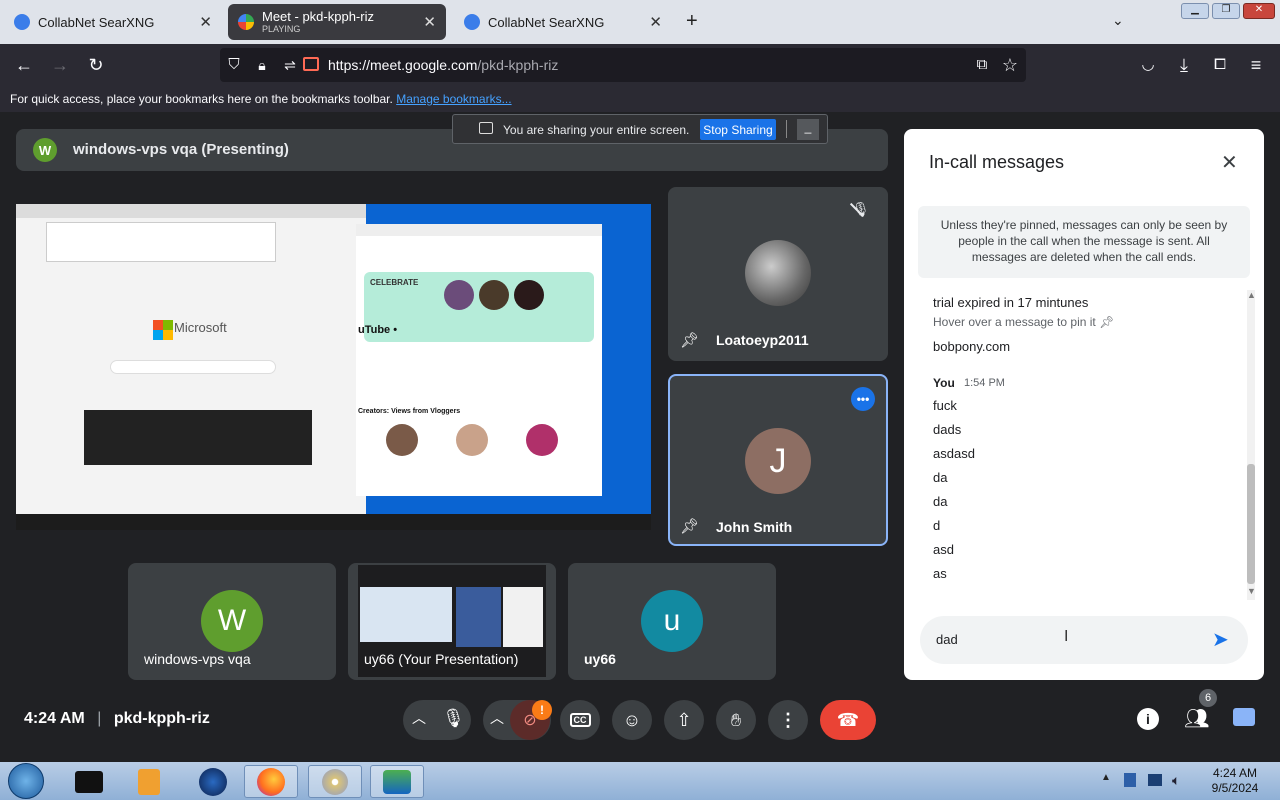 The width and height of the screenshot is (1280, 800). What do you see at coordinates (1251, 295) in the screenshot?
I see `scroll-up-icon: ▲` at bounding box center [1251, 295].